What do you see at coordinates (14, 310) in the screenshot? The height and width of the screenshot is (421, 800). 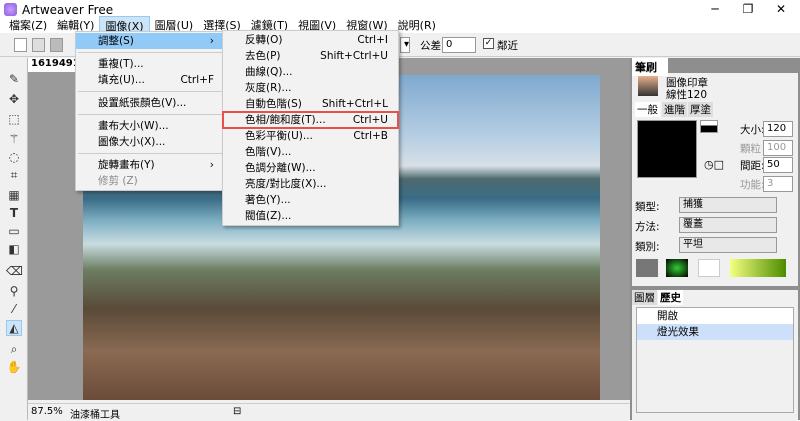 I see `eyedropper-tool-icon: ⁄` at bounding box center [14, 310].